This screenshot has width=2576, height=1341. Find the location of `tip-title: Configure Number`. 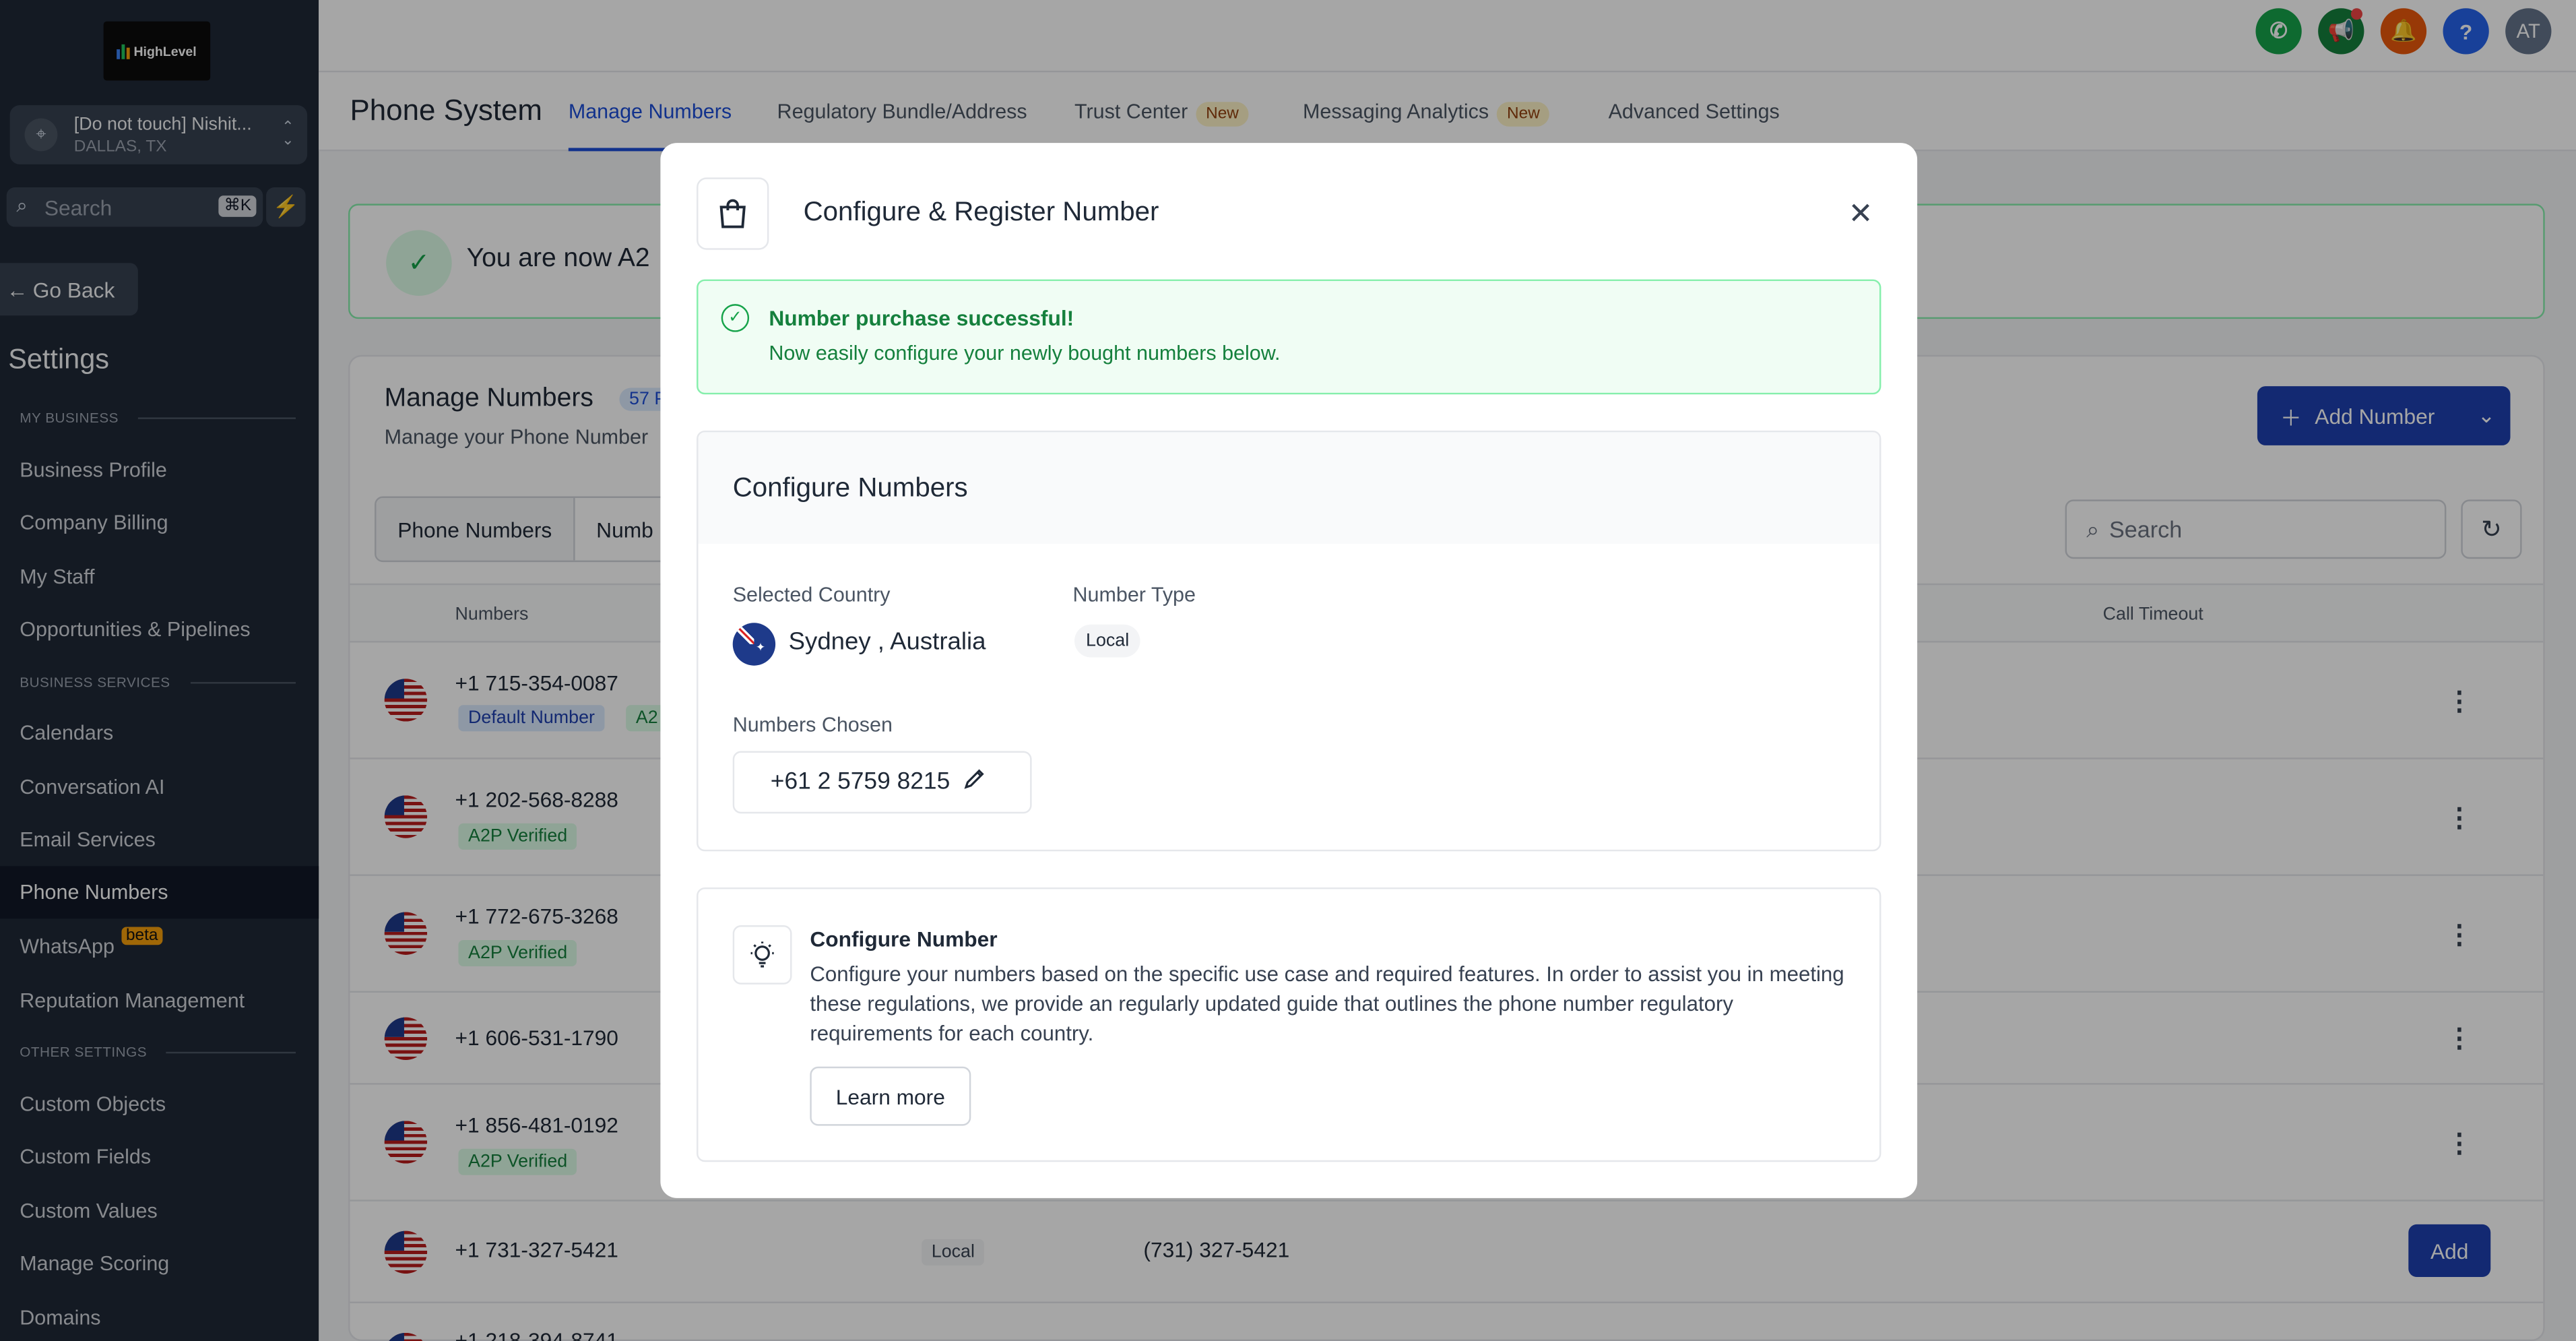

tip-title: Configure Number is located at coordinates (904, 940).